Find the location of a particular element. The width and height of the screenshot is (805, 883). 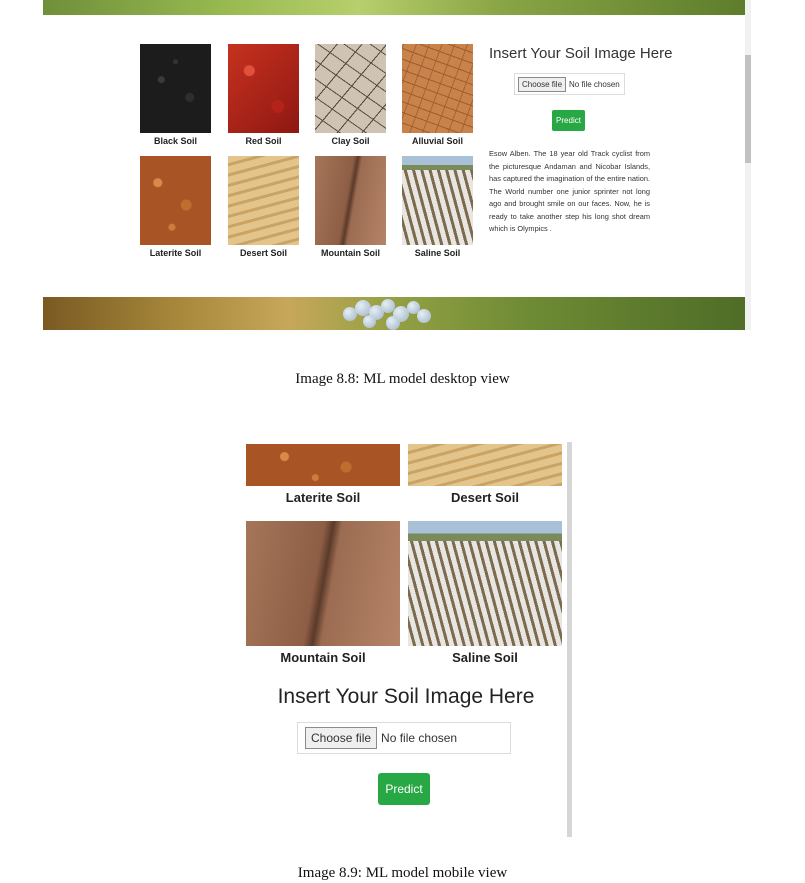

black-soil-image is located at coordinates (175, 88).